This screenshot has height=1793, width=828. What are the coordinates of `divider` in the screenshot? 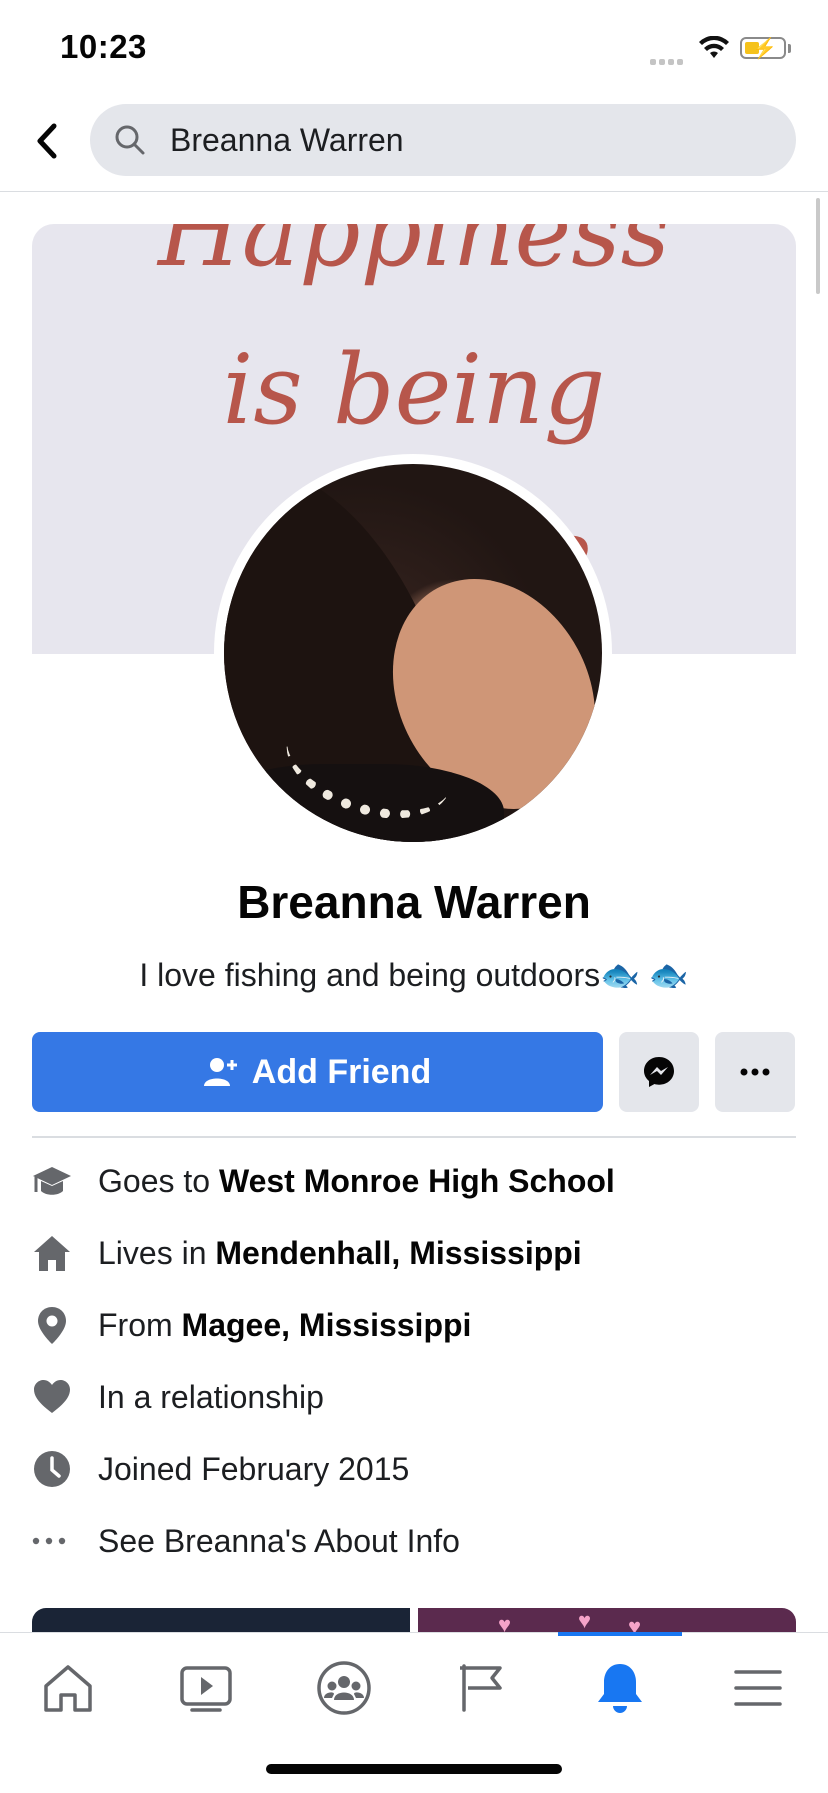 It's located at (414, 1137).